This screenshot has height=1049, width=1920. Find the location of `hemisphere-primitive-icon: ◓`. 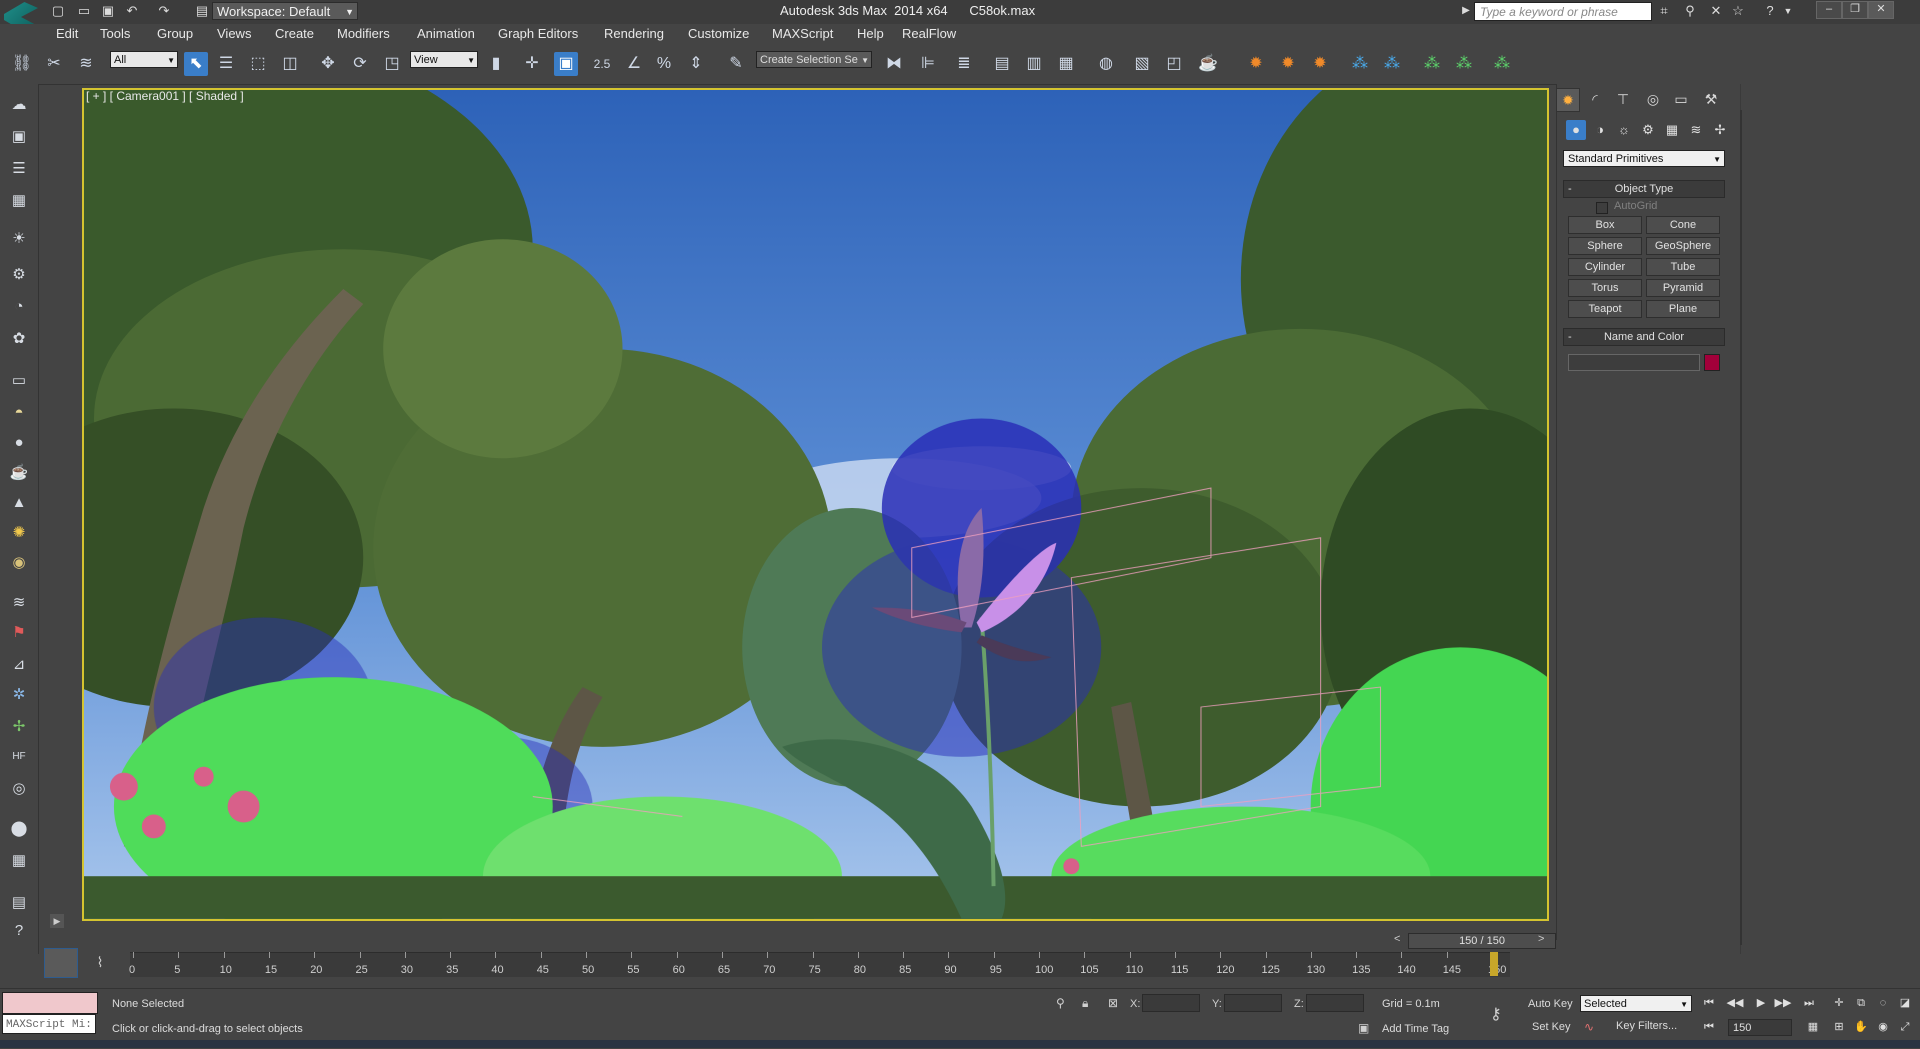

hemisphere-primitive-icon: ◓ is located at coordinates (19, 413).